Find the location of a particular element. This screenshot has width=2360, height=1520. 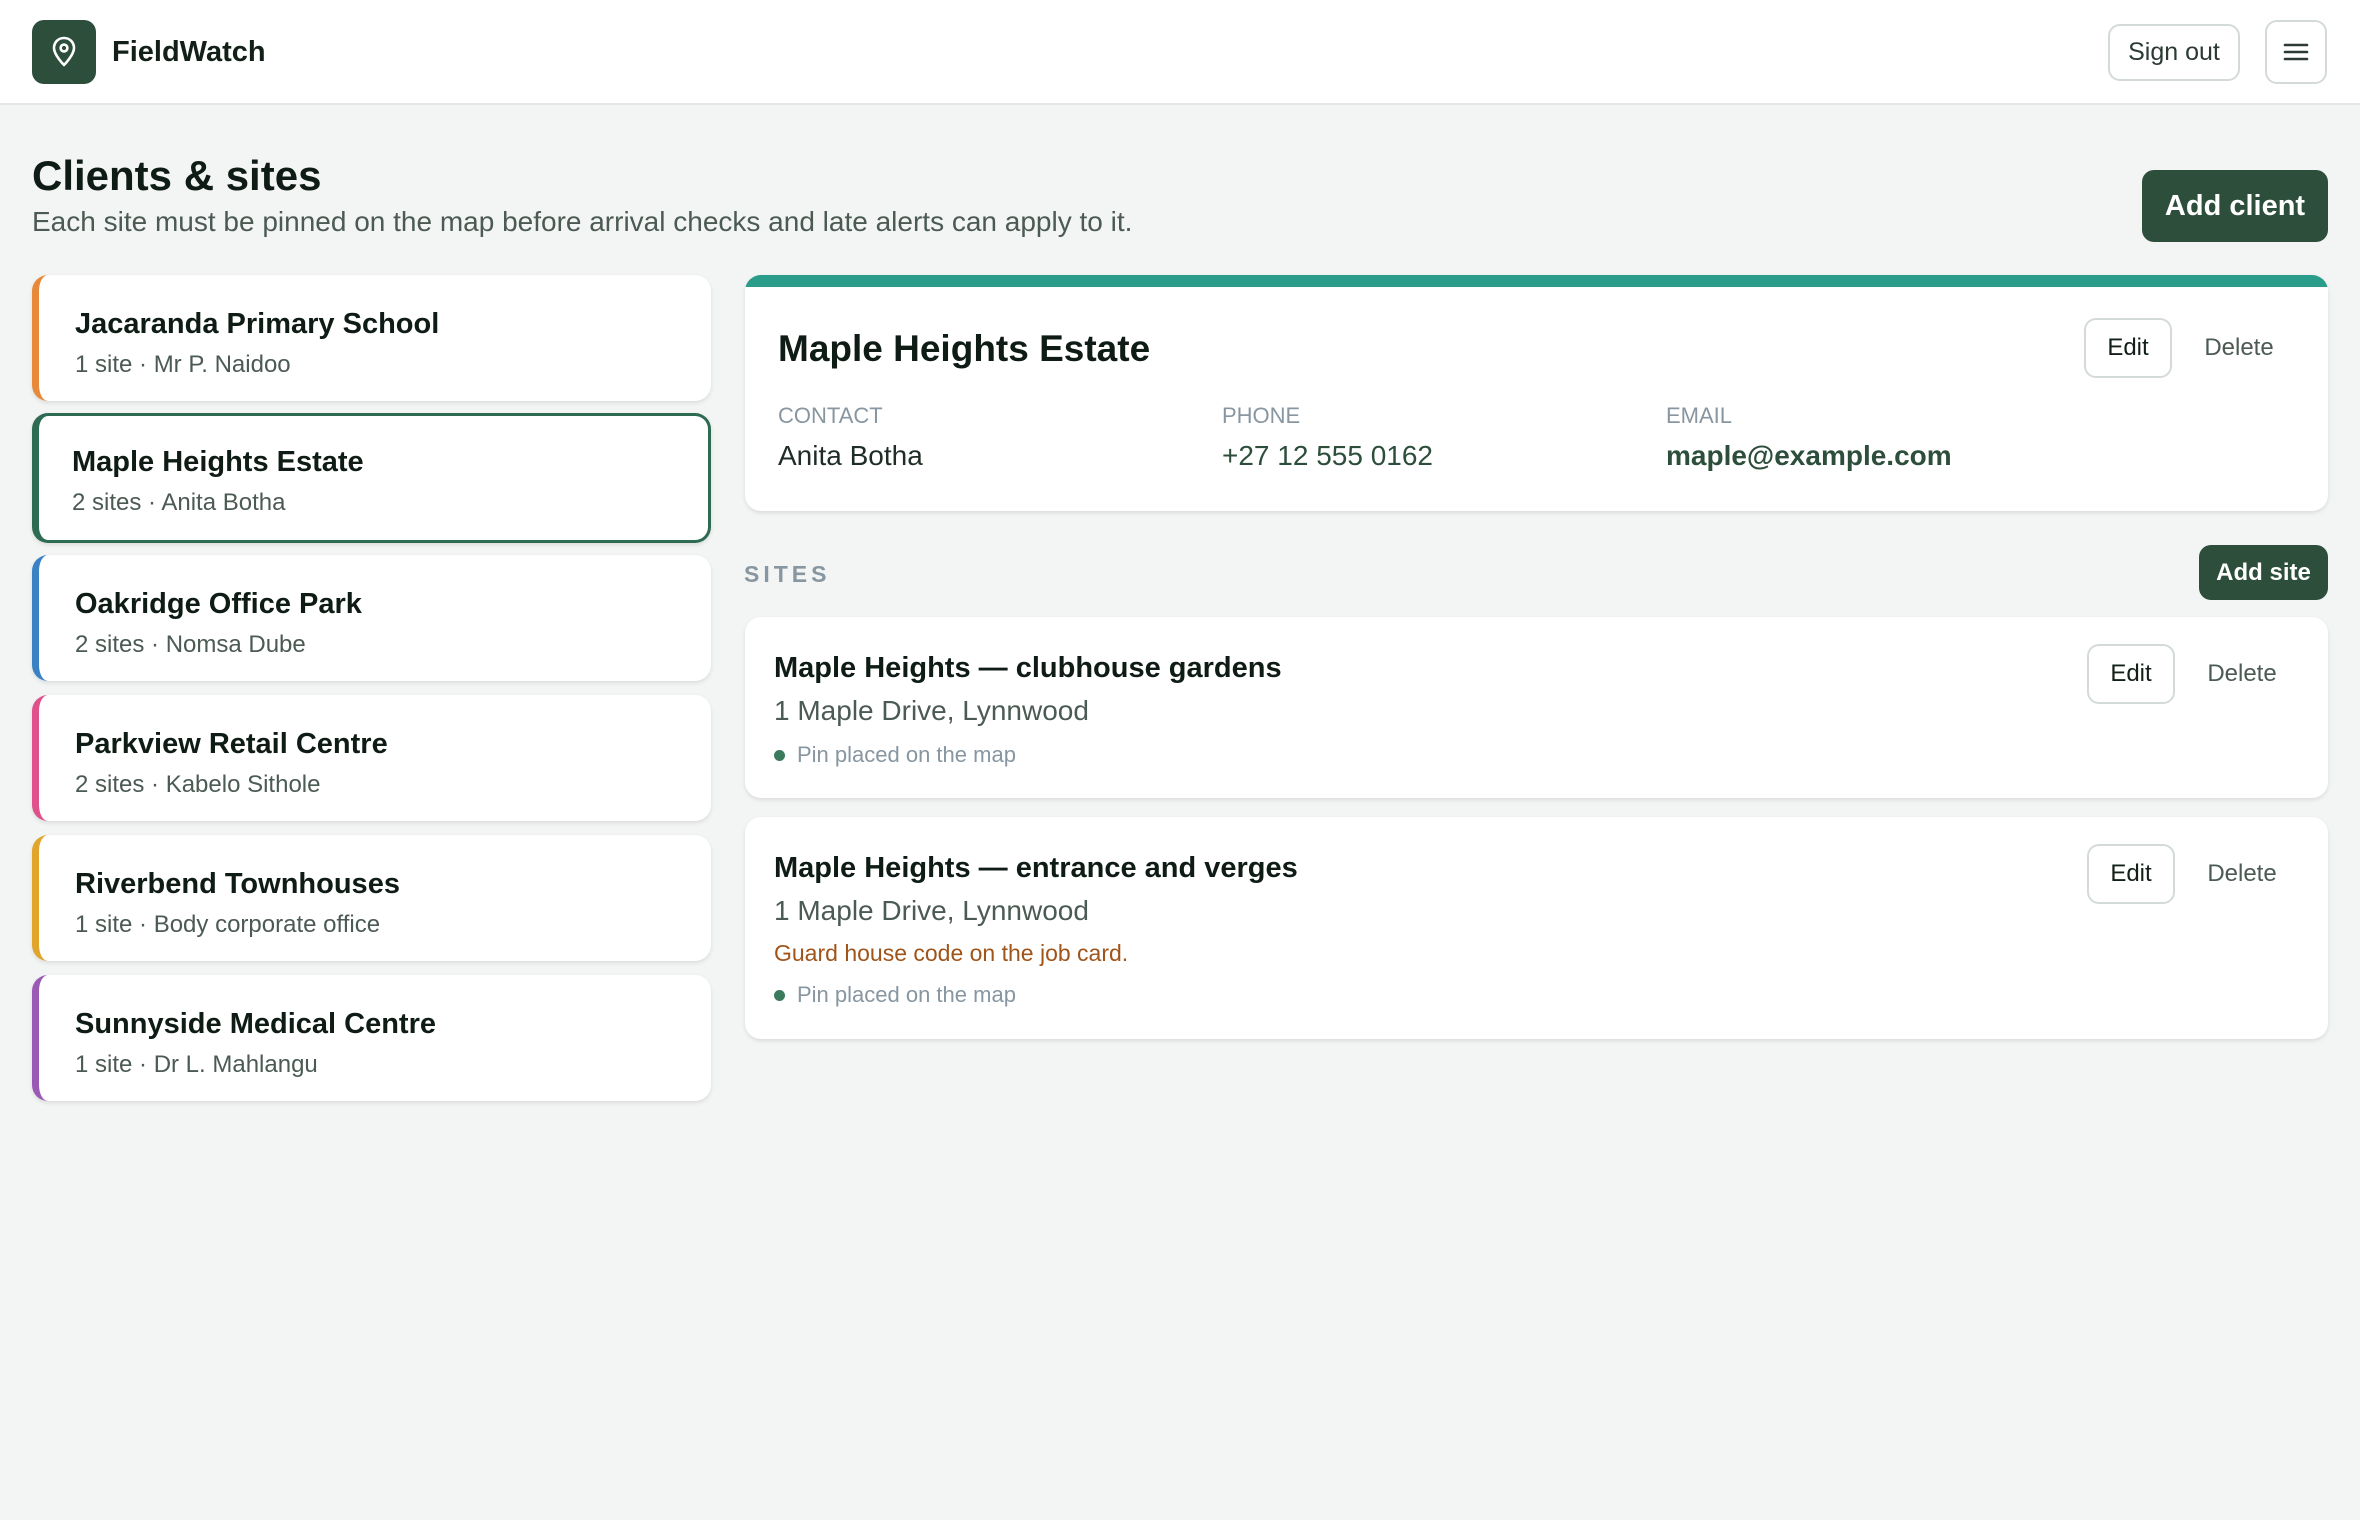

add-client-button: Add client is located at coordinates (2235, 206).